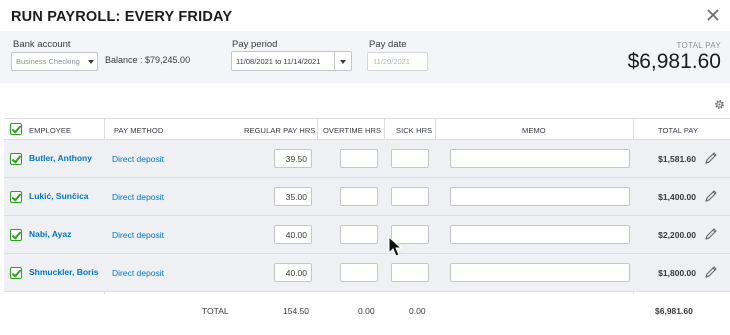 This screenshot has width=730, height=335. I want to click on pay-period-select: 11/08/2021 to 11/14/2021, so click(291, 61).